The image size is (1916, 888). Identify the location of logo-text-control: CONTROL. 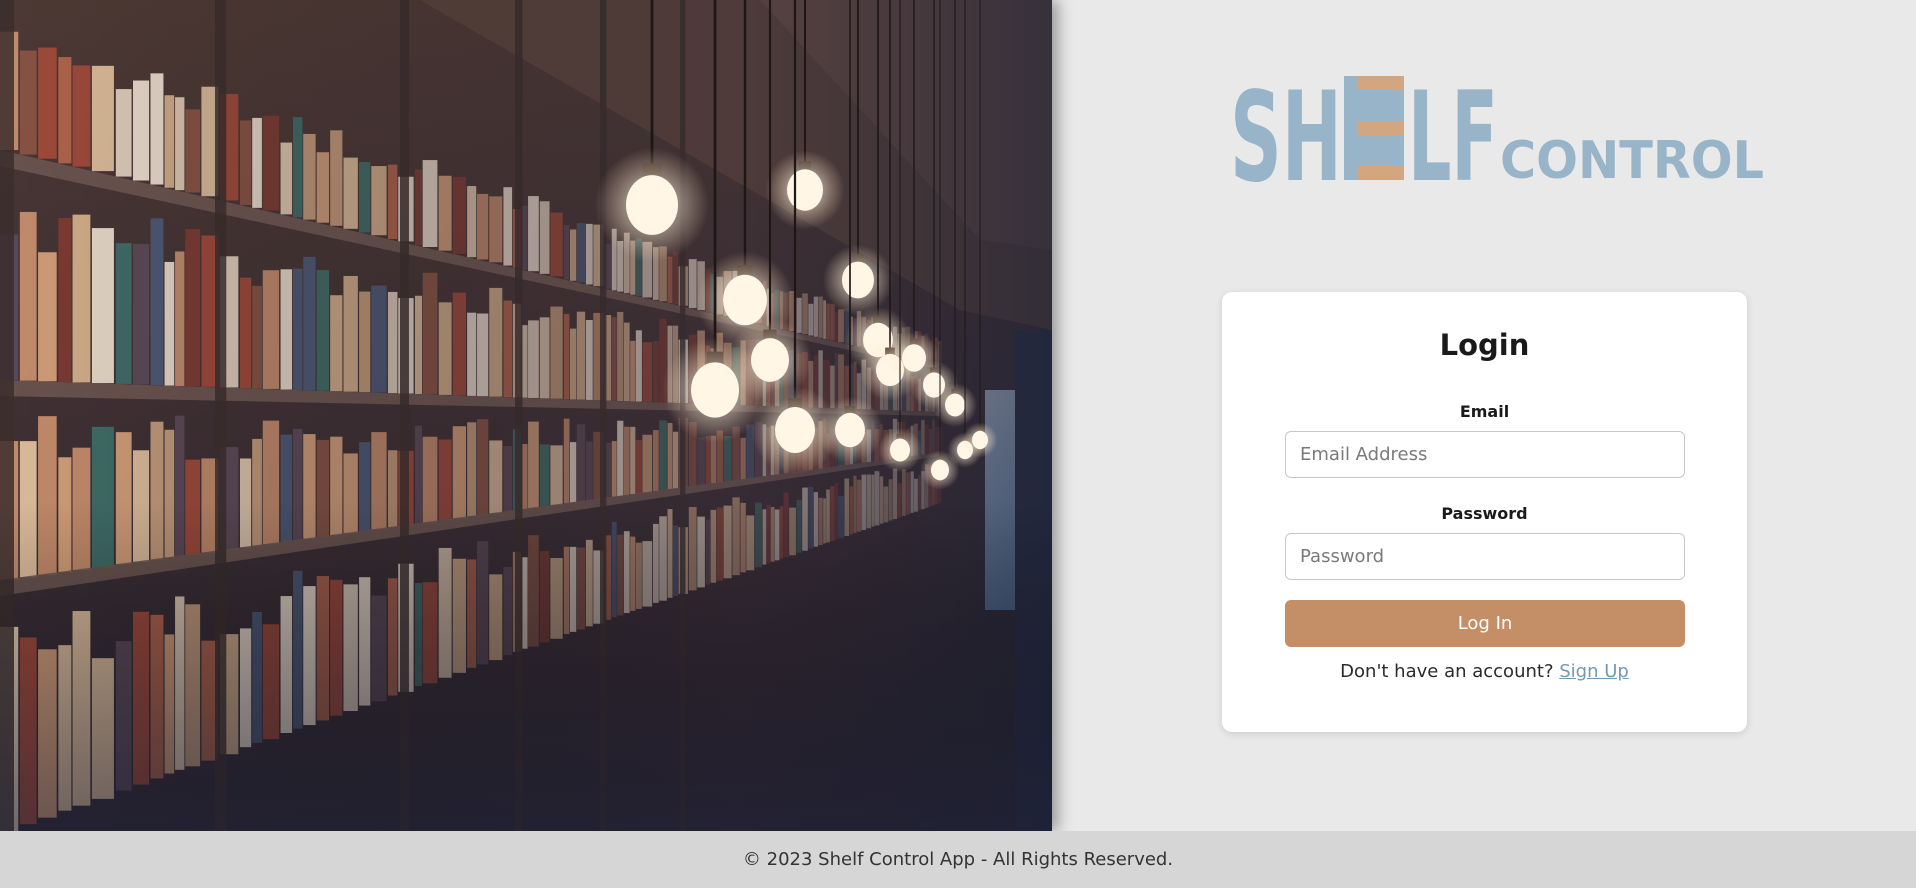
(1632, 161).